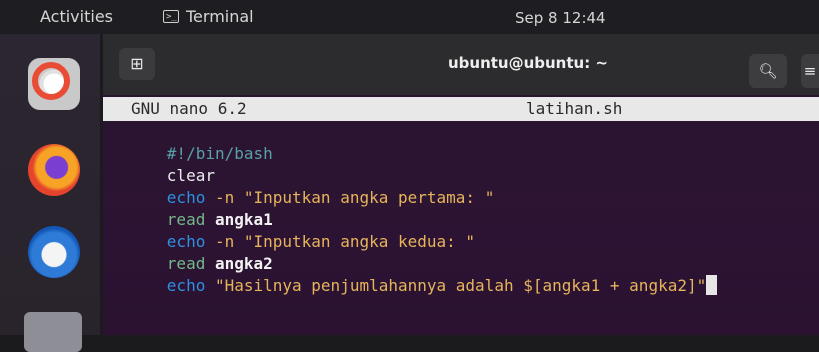  What do you see at coordinates (220, 16) in the screenshot?
I see `app-menu-label: Terminal` at bounding box center [220, 16].